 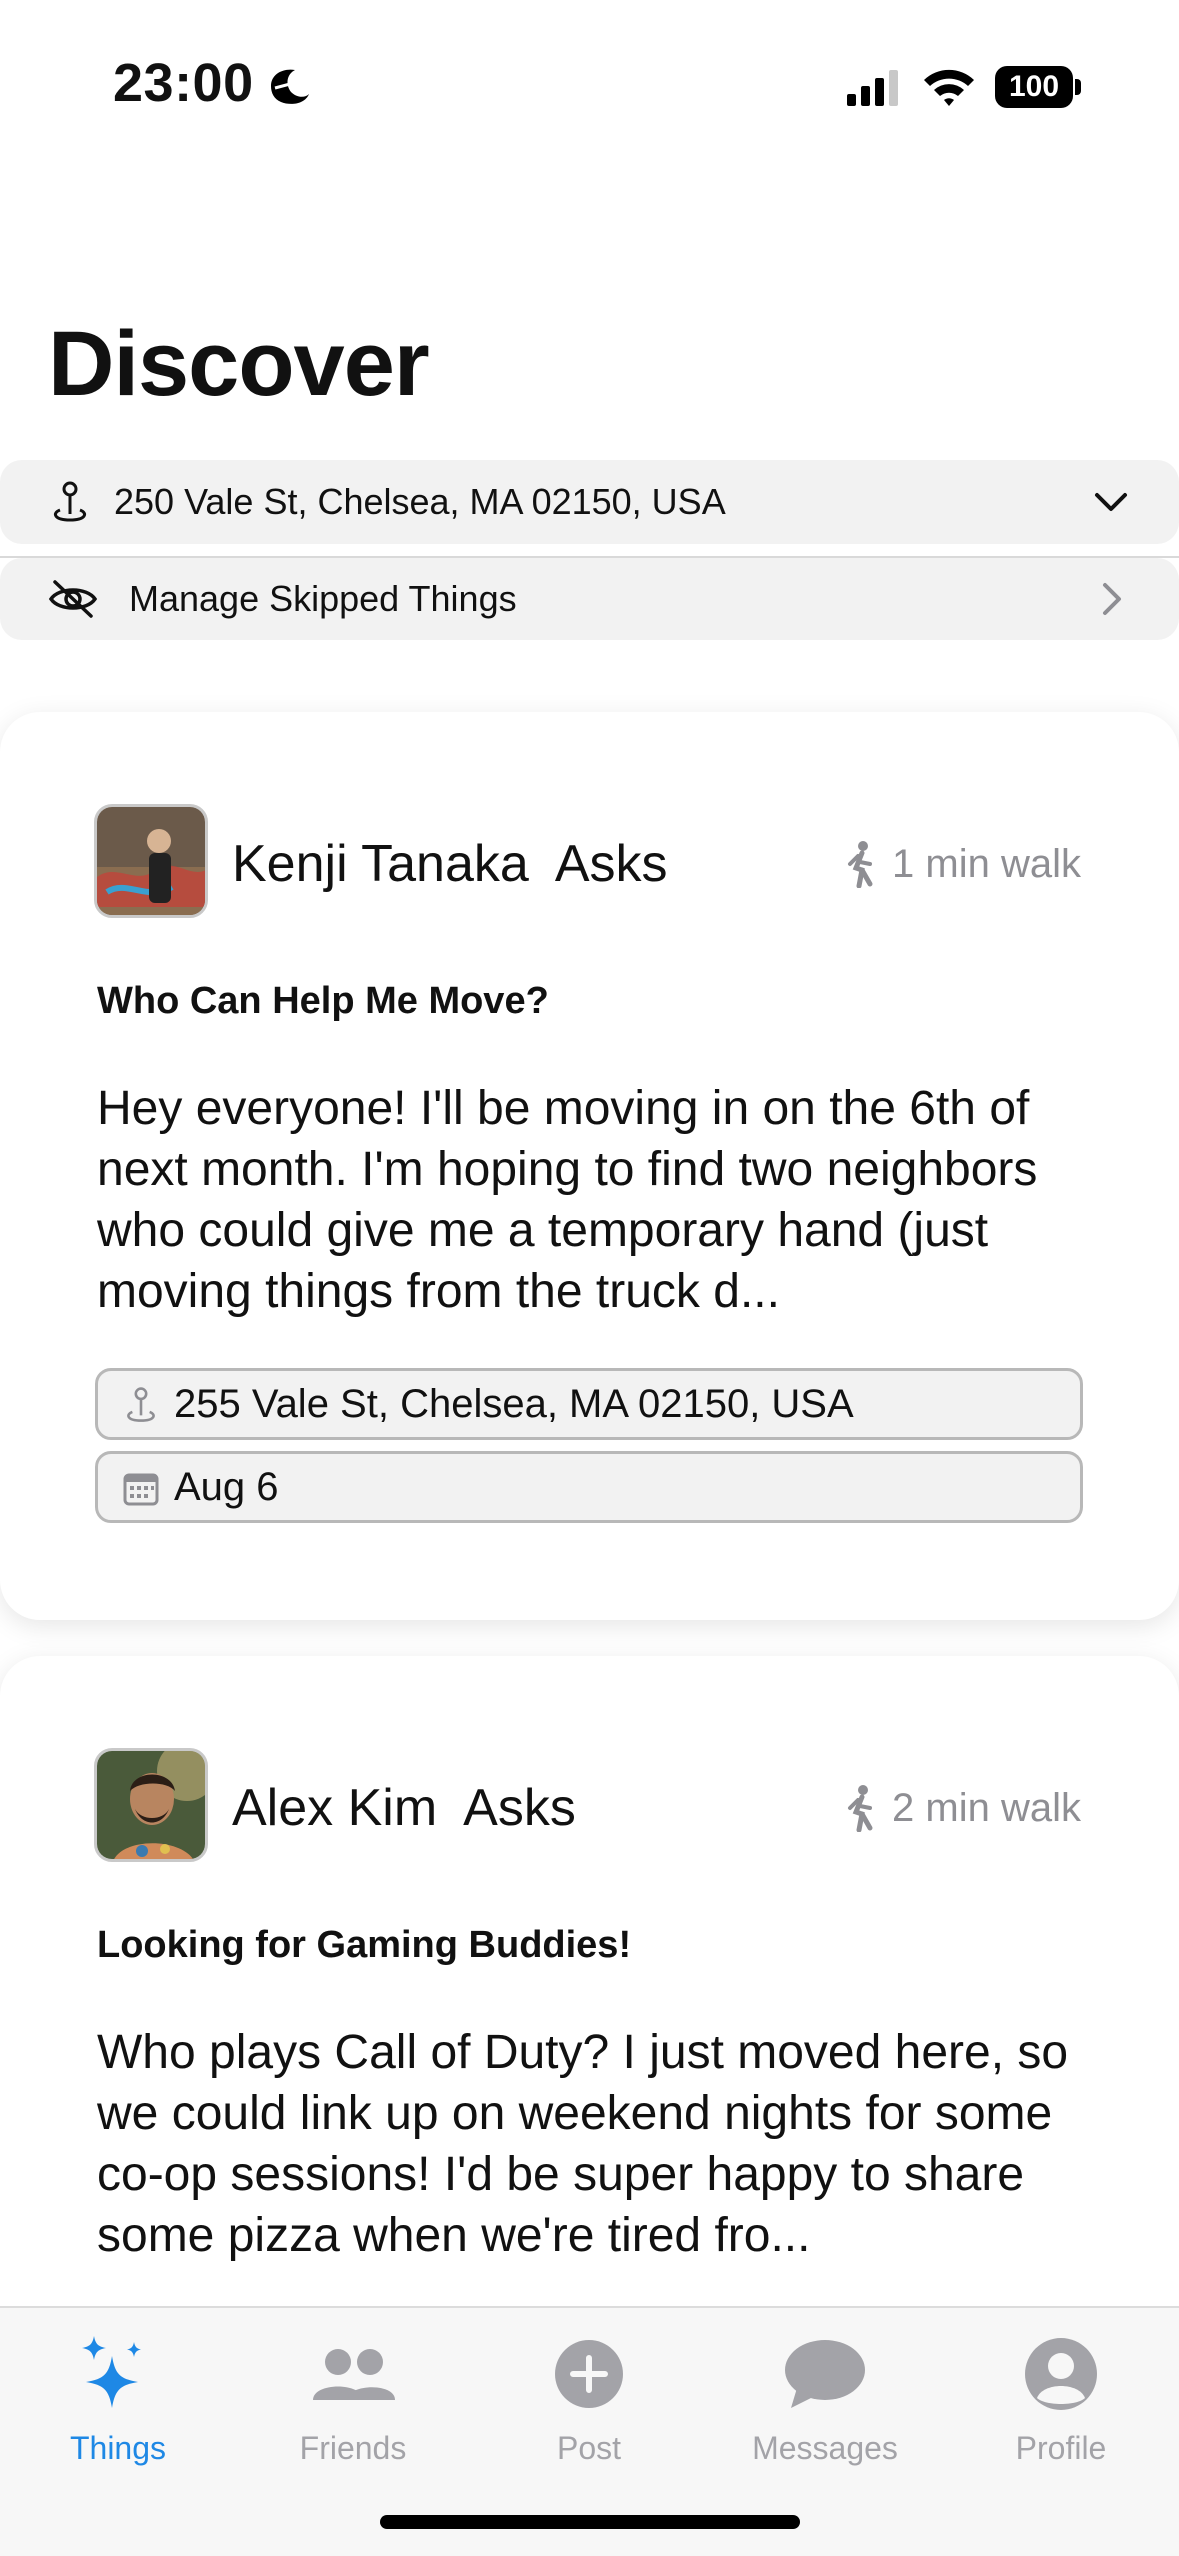 What do you see at coordinates (323, 598) in the screenshot?
I see `manage-skipped-label: Manage Skipped Things` at bounding box center [323, 598].